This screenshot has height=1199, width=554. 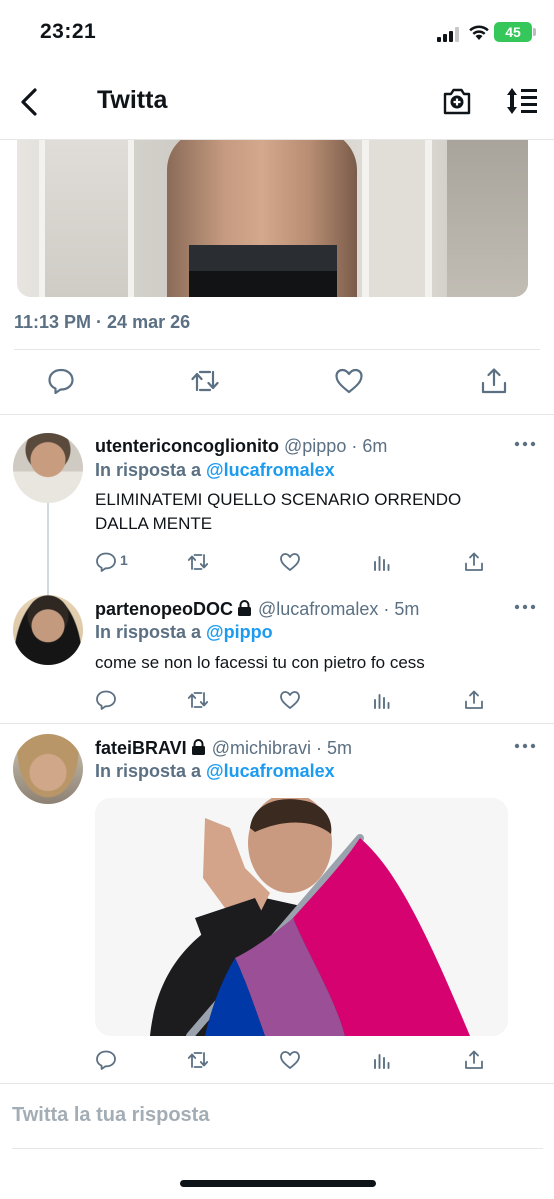 What do you see at coordinates (102, 322) in the screenshot?
I see `tweet-timestamp: 11:13 PM · 24 mar 26` at bounding box center [102, 322].